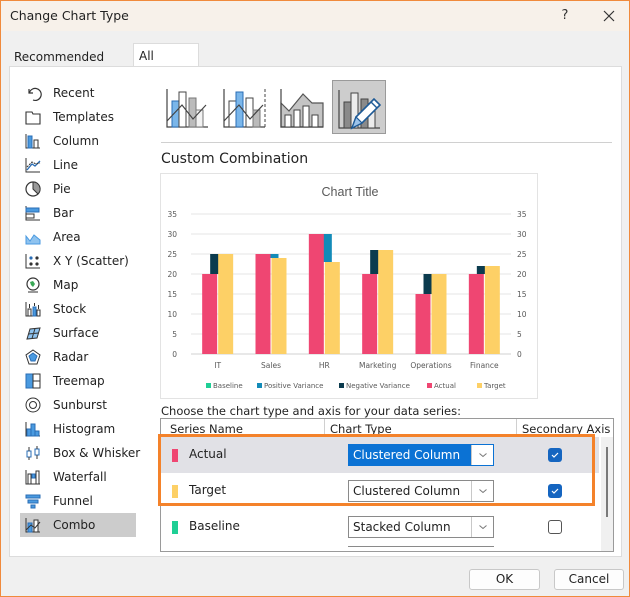  Describe the element at coordinates (78, 165) in the screenshot. I see `sidebar-item-line: Line` at that location.